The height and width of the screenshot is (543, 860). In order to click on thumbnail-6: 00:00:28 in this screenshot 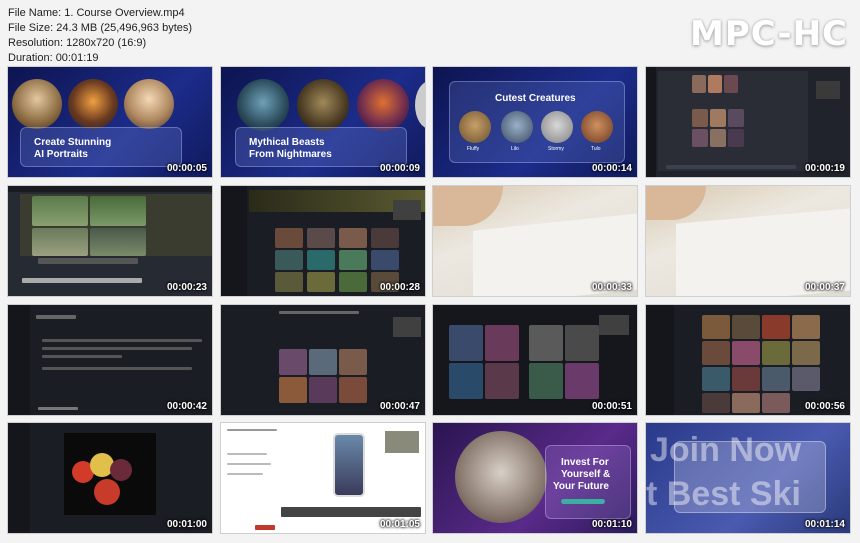, I will do `click(323, 241)`.